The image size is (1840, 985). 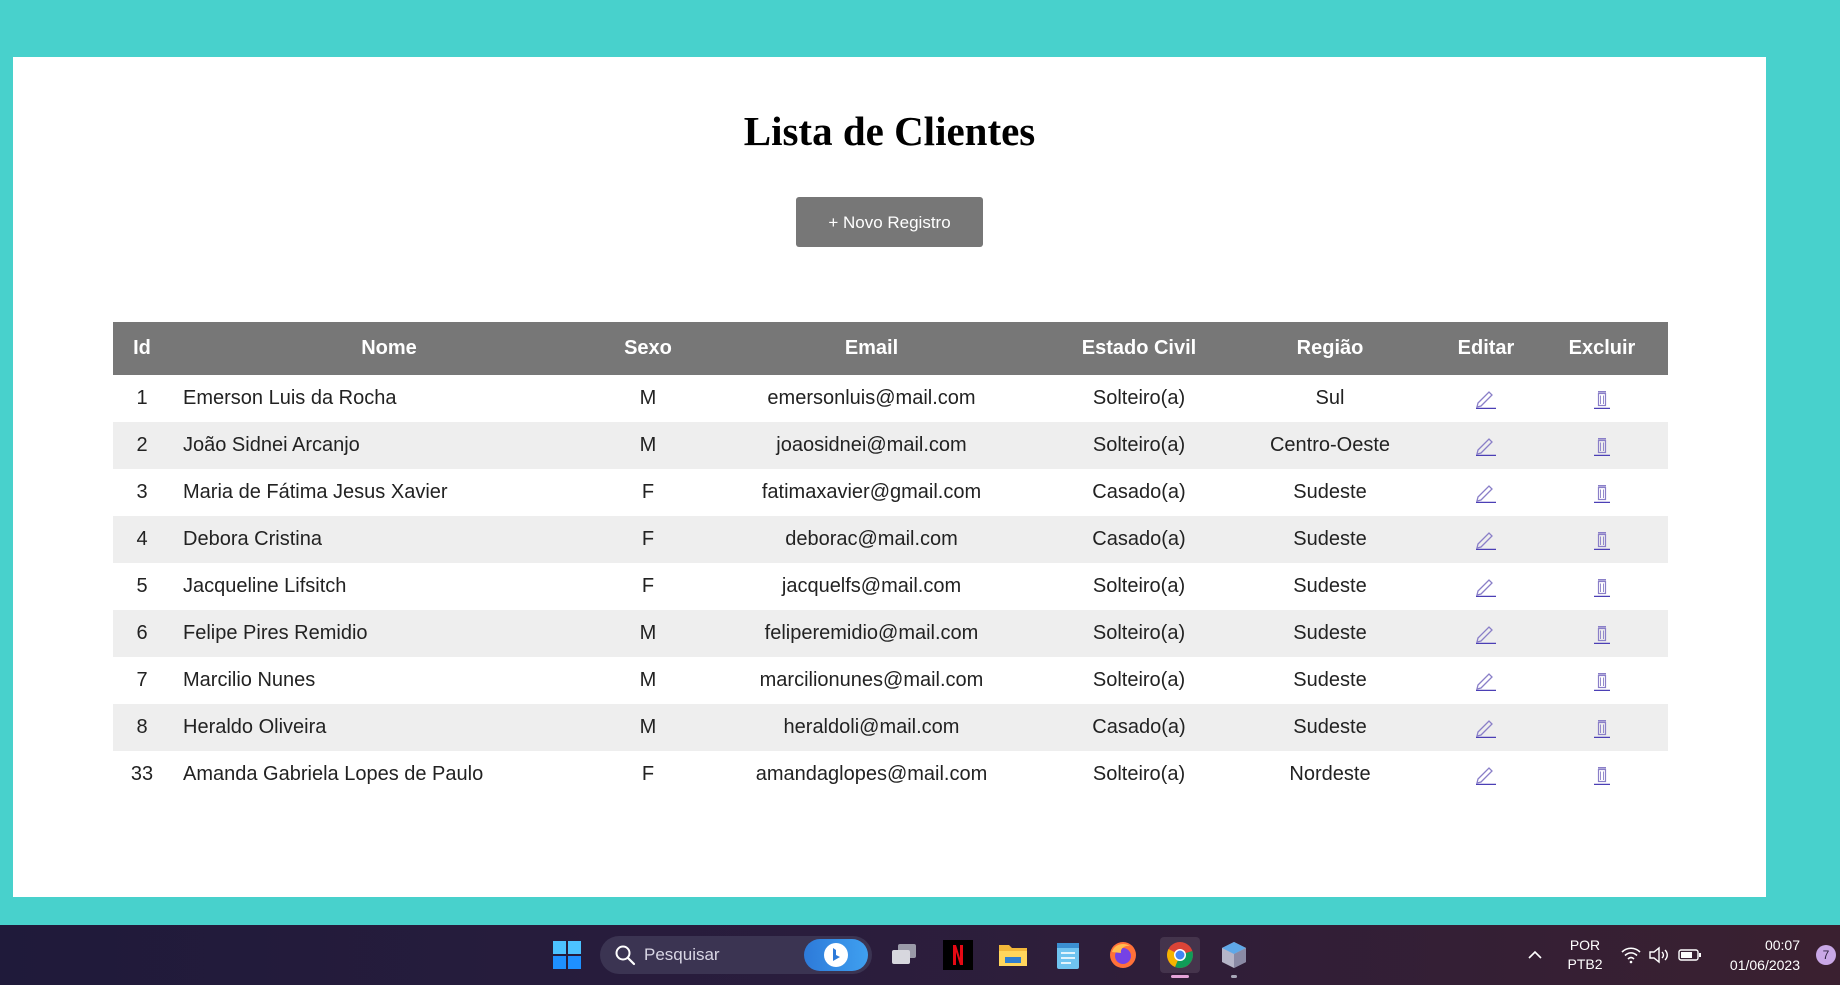 I want to click on running-app-indicator, so click(x=1234, y=976).